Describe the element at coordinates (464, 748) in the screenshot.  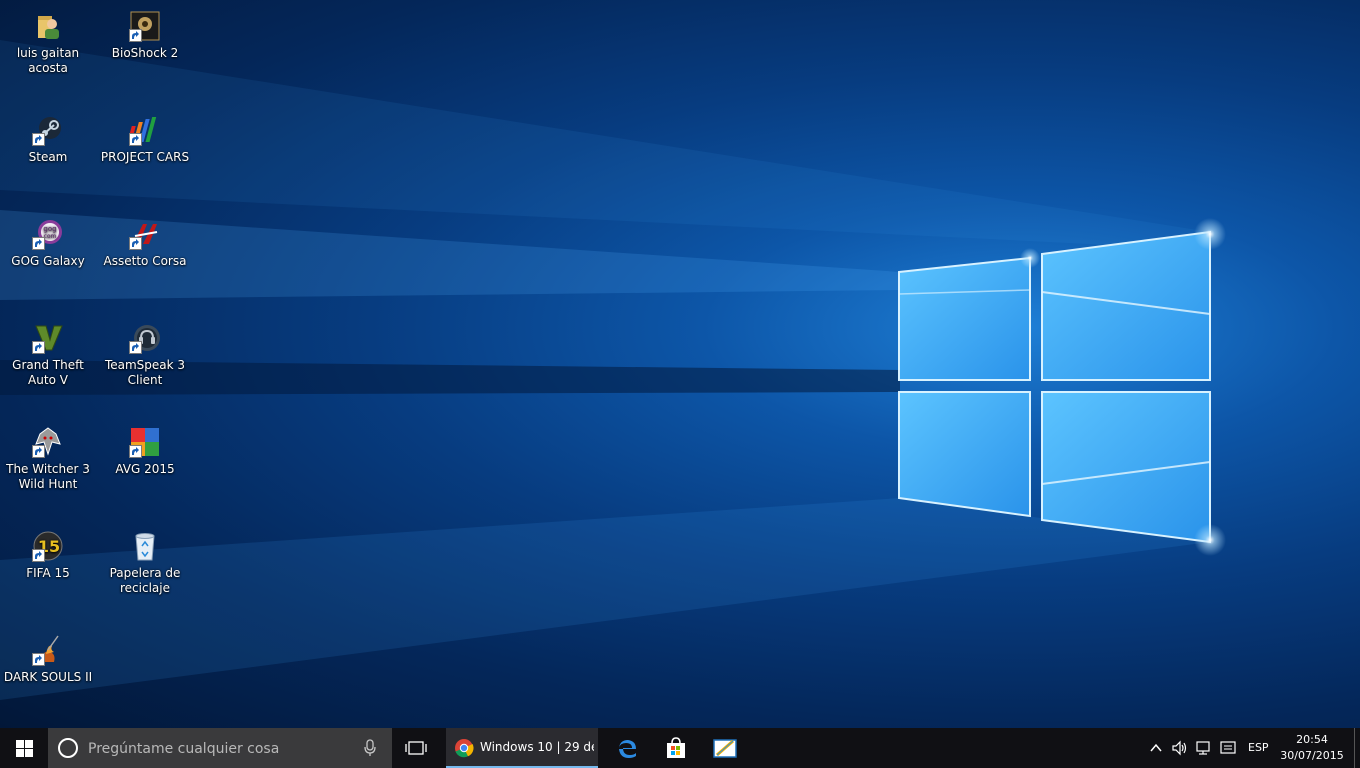
I see `chrome-icon` at that location.